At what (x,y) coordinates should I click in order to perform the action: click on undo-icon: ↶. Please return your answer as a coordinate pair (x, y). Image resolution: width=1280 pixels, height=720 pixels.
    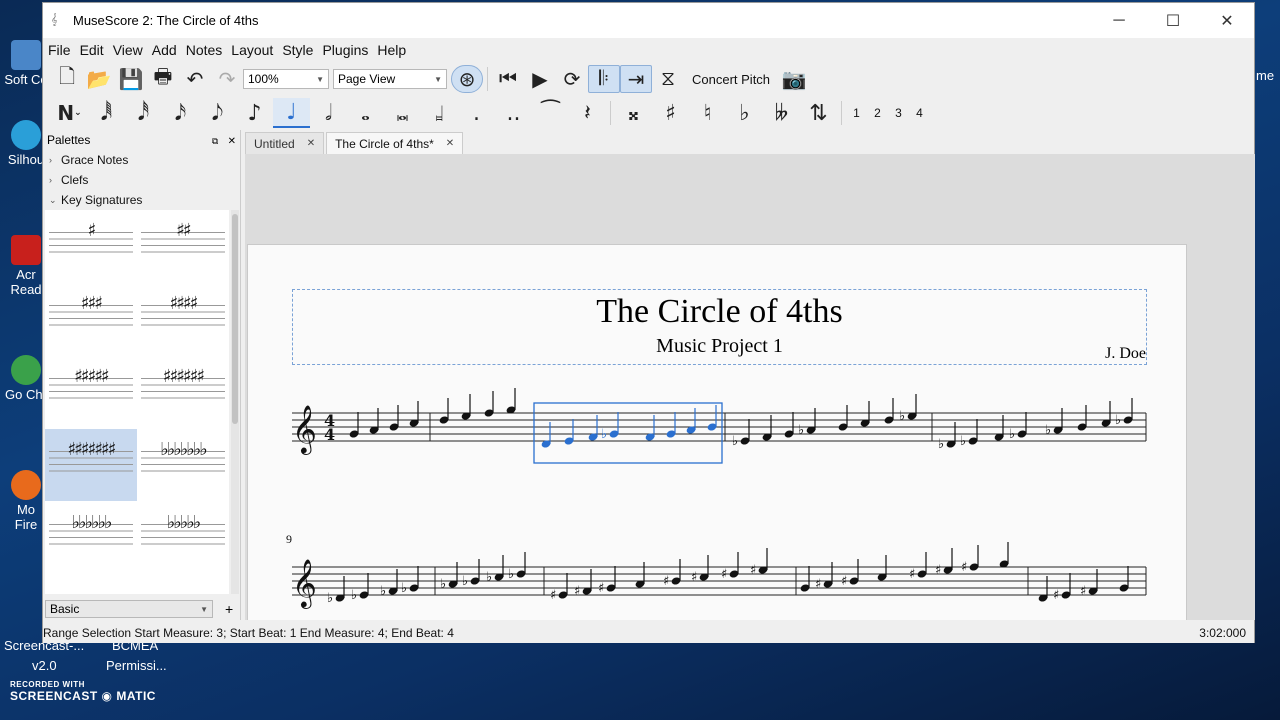
    Looking at the image, I should click on (195, 79).